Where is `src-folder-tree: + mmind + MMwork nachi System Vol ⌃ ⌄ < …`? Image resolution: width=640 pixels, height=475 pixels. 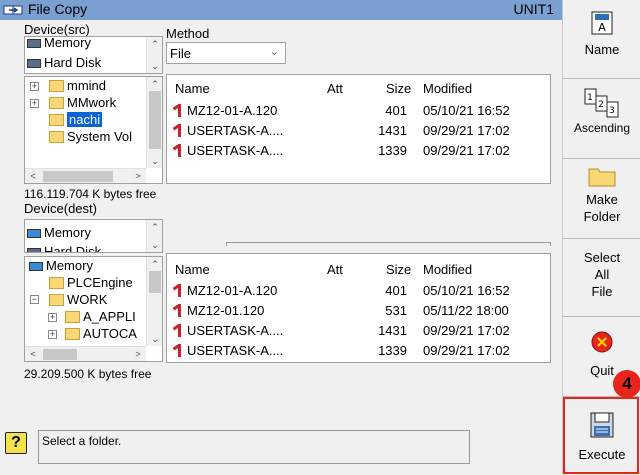 src-folder-tree: + mmind + MMwork nachi System Vol ⌃ ⌄ < … is located at coordinates (93, 130).